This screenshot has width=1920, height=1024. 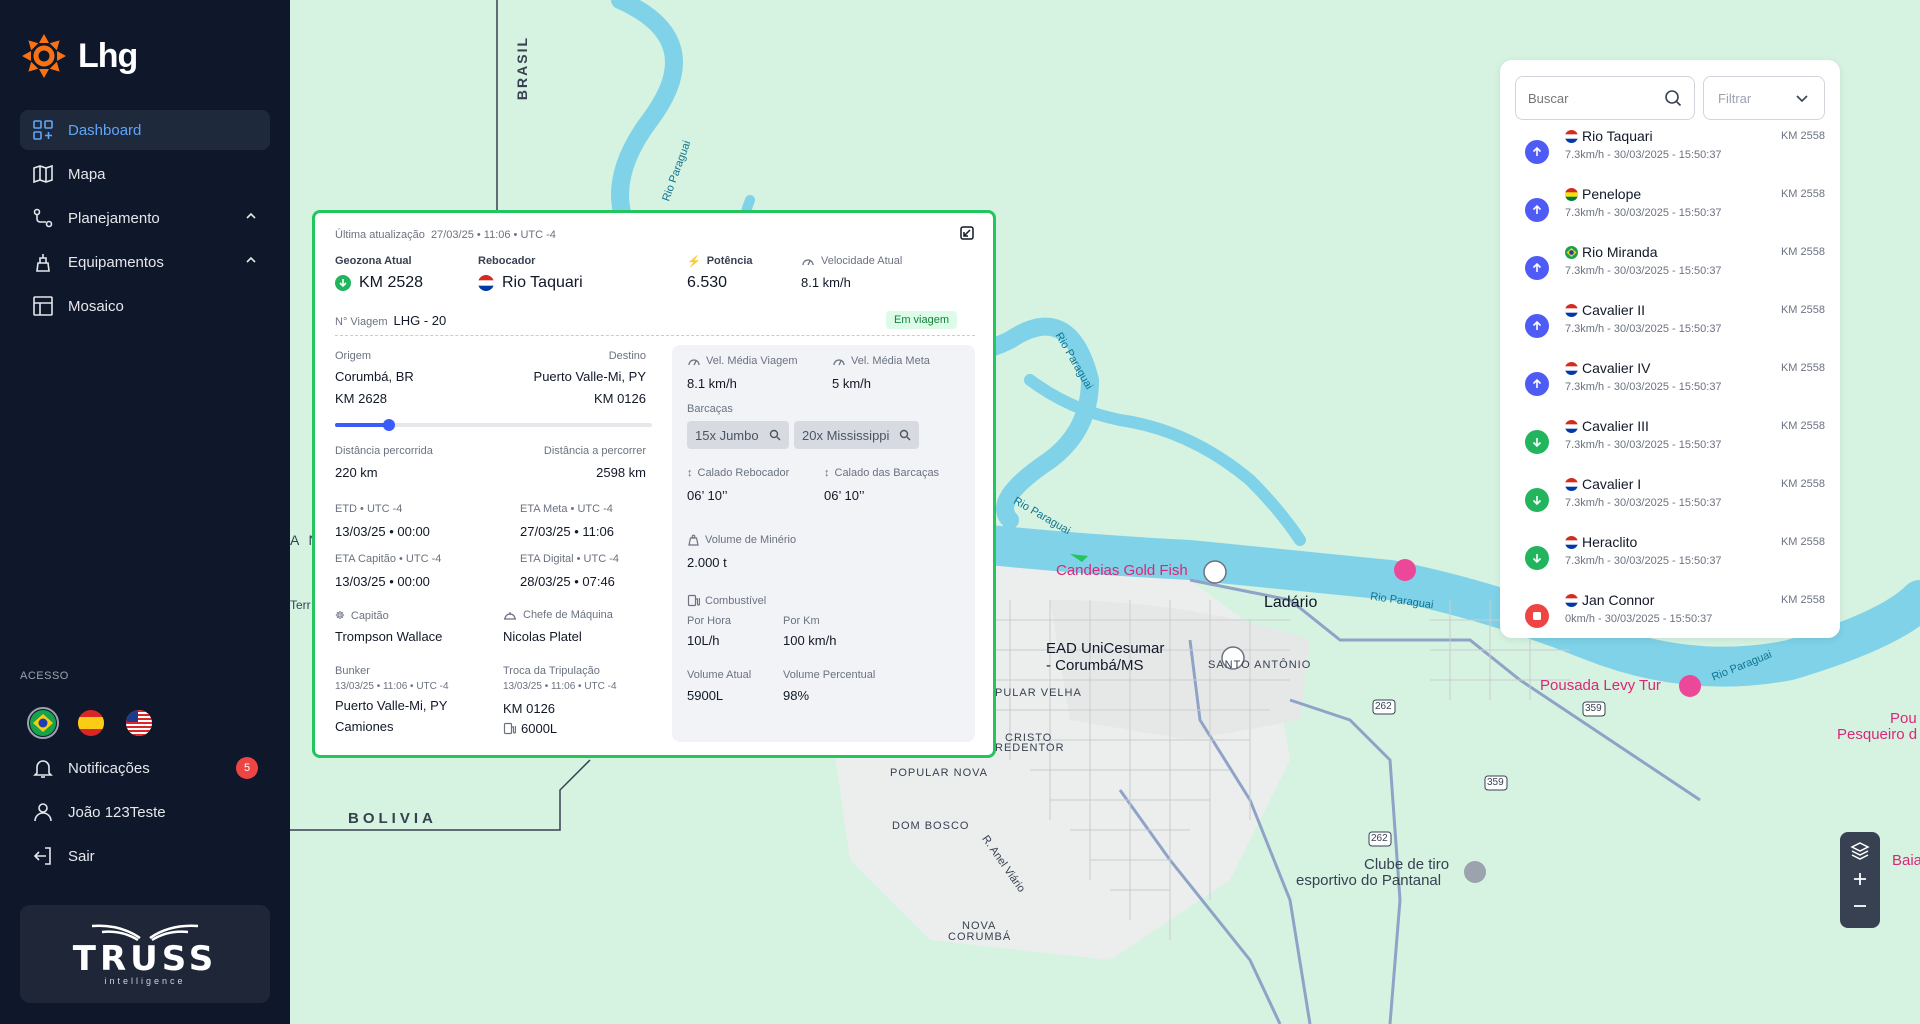 I want to click on search-input, so click(x=1593, y=98).